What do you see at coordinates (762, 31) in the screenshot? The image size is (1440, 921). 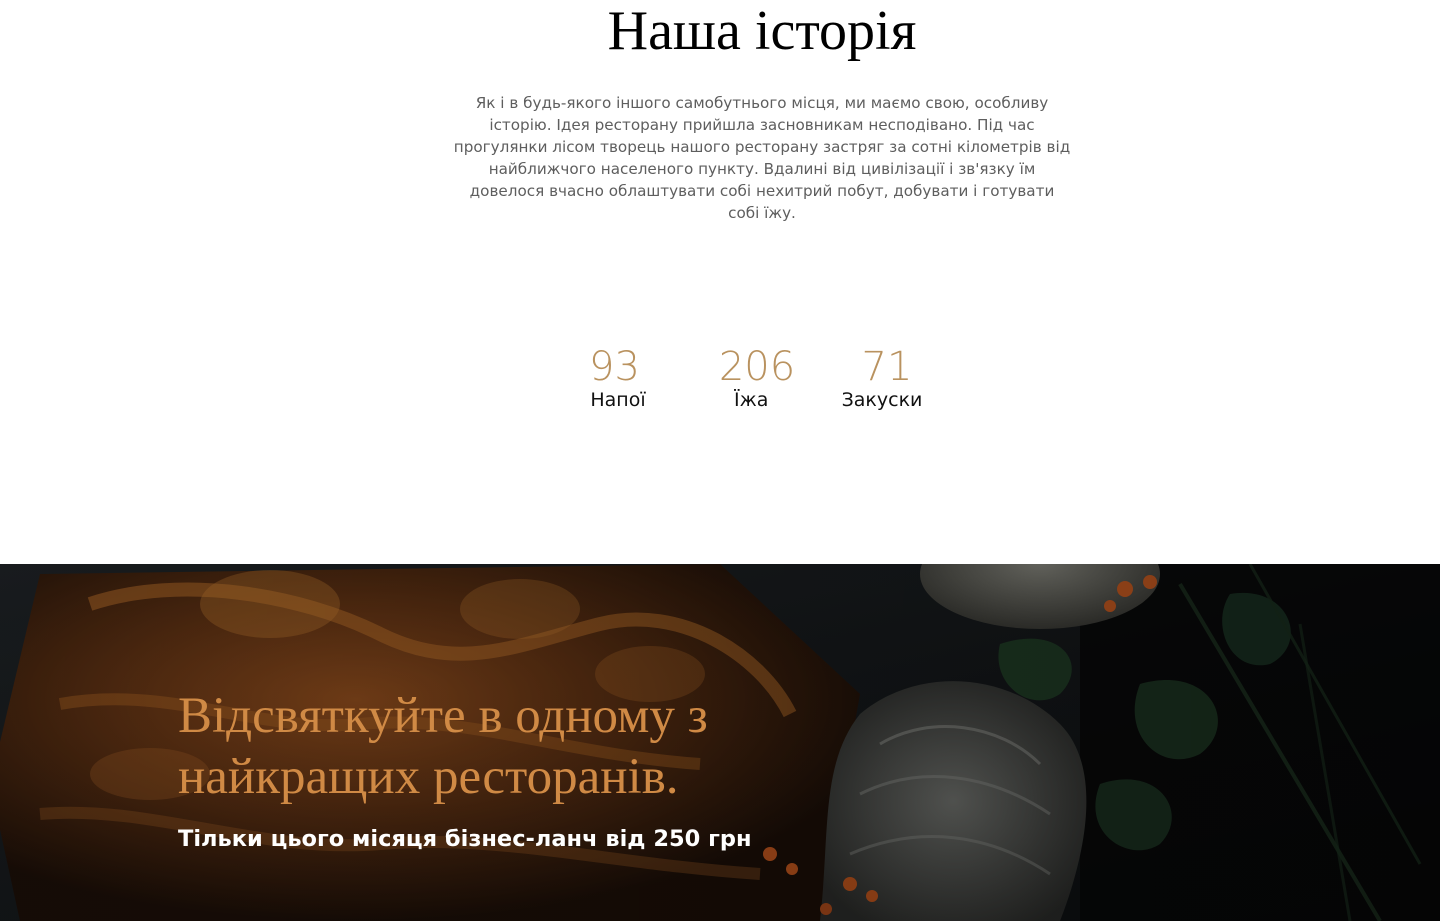 I see `history-title: Наша історія` at bounding box center [762, 31].